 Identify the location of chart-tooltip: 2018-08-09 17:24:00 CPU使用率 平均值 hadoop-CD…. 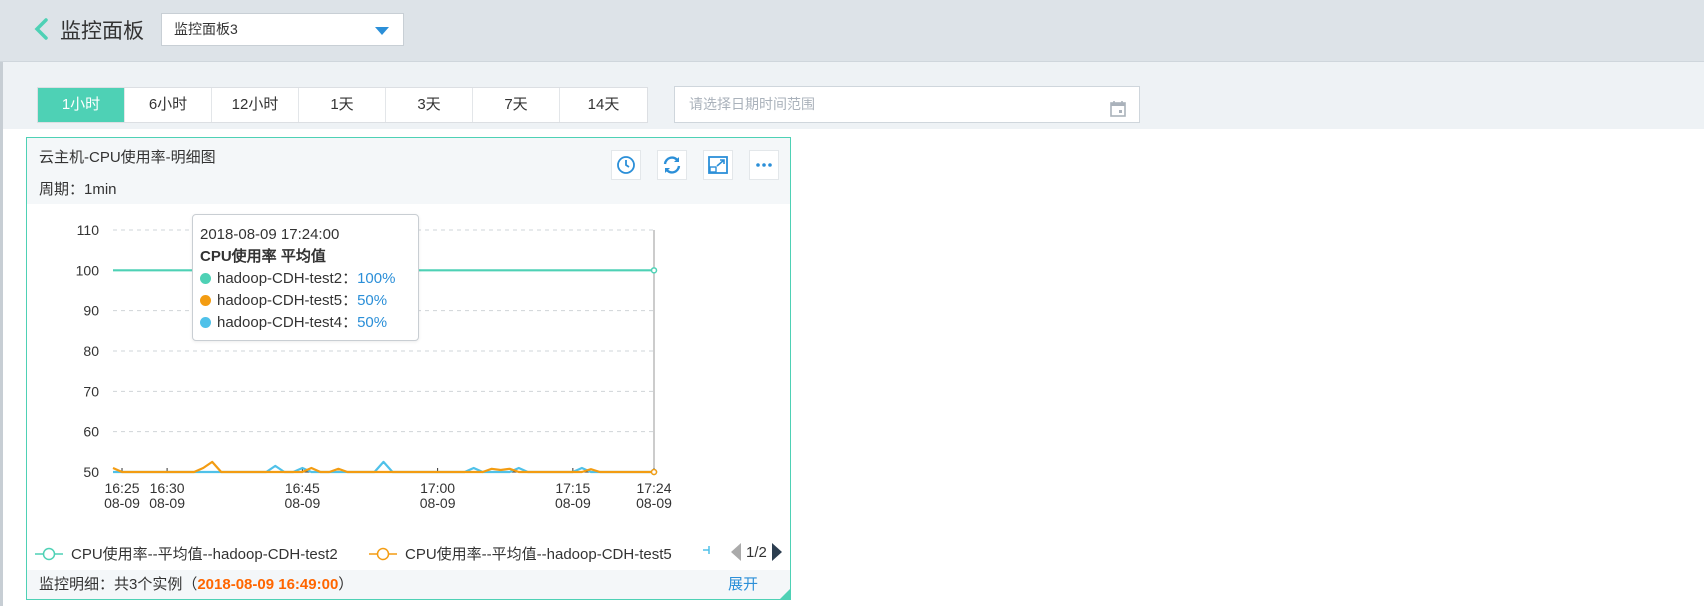
(305, 277).